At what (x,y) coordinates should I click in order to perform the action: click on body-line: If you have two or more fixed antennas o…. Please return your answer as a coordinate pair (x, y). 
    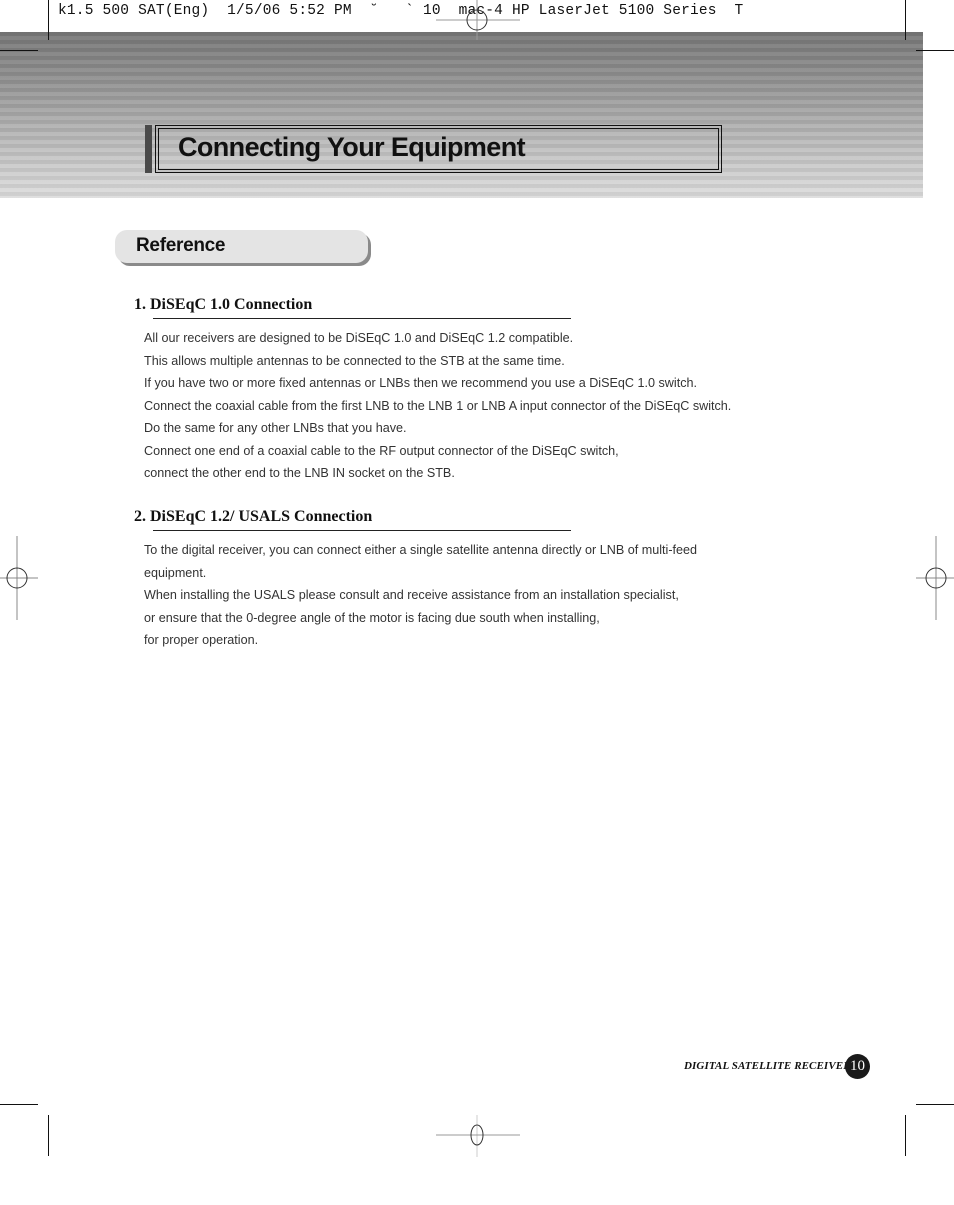
    Looking at the image, I should click on (420, 383).